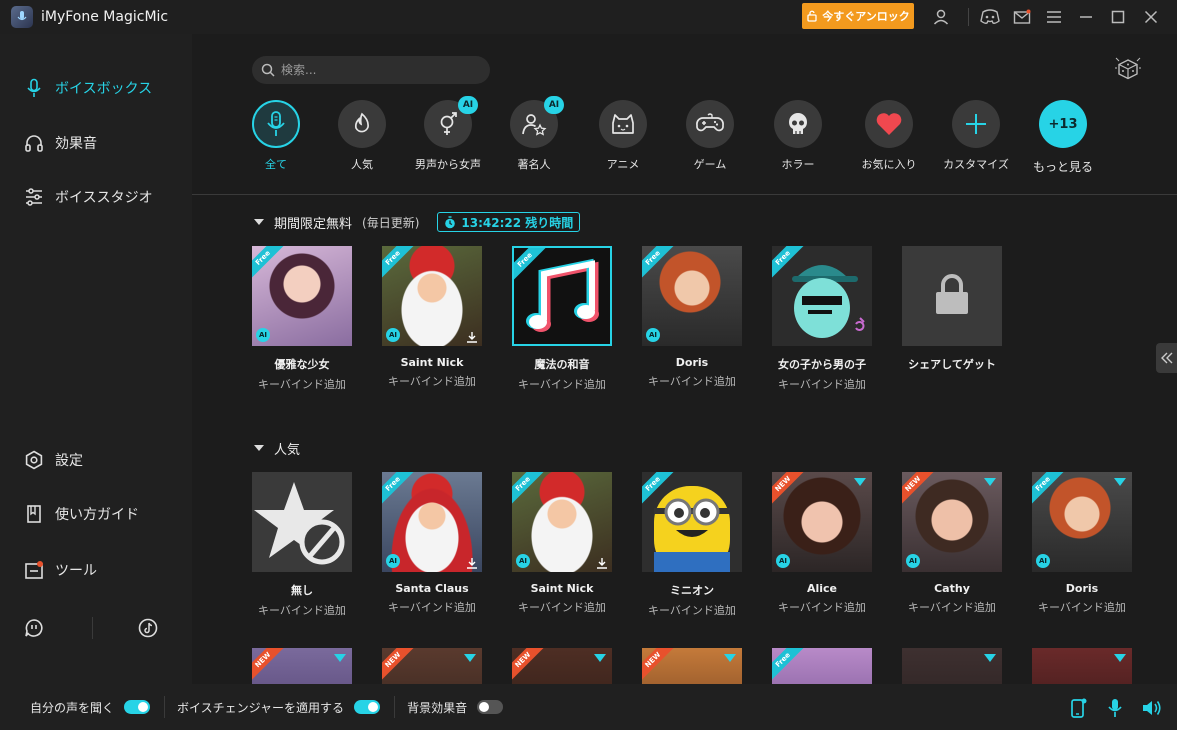  Describe the element at coordinates (367, 707) in the screenshot. I see `apply-changer-toggle` at that location.